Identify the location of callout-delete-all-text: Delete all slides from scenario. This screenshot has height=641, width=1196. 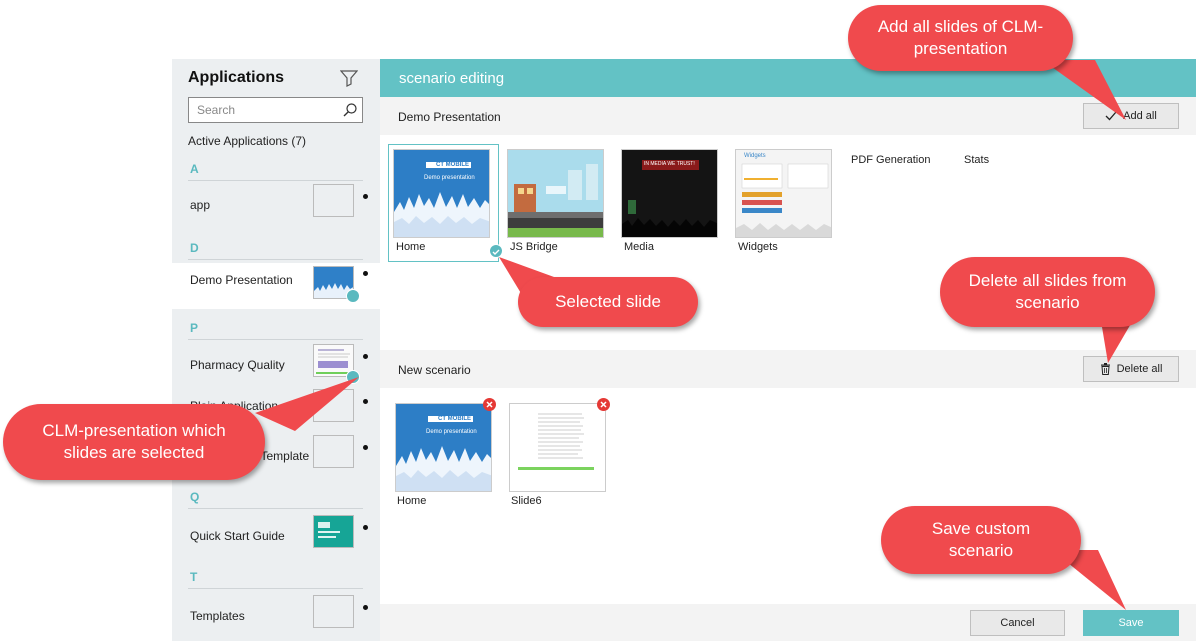
(1047, 291).